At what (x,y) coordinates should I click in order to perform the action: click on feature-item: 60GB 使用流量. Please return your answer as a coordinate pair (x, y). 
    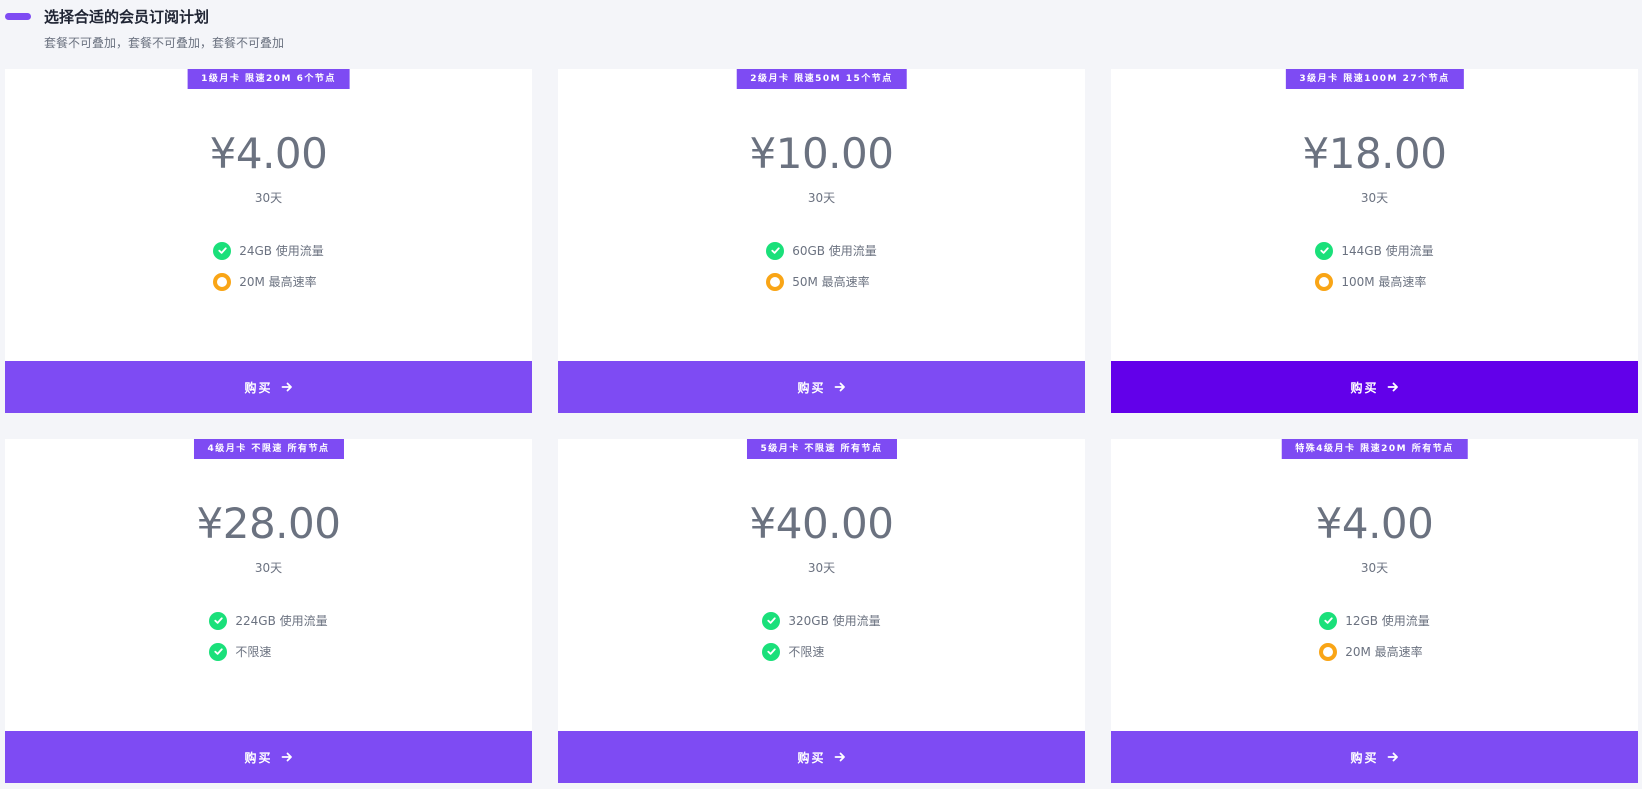
    Looking at the image, I should click on (821, 250).